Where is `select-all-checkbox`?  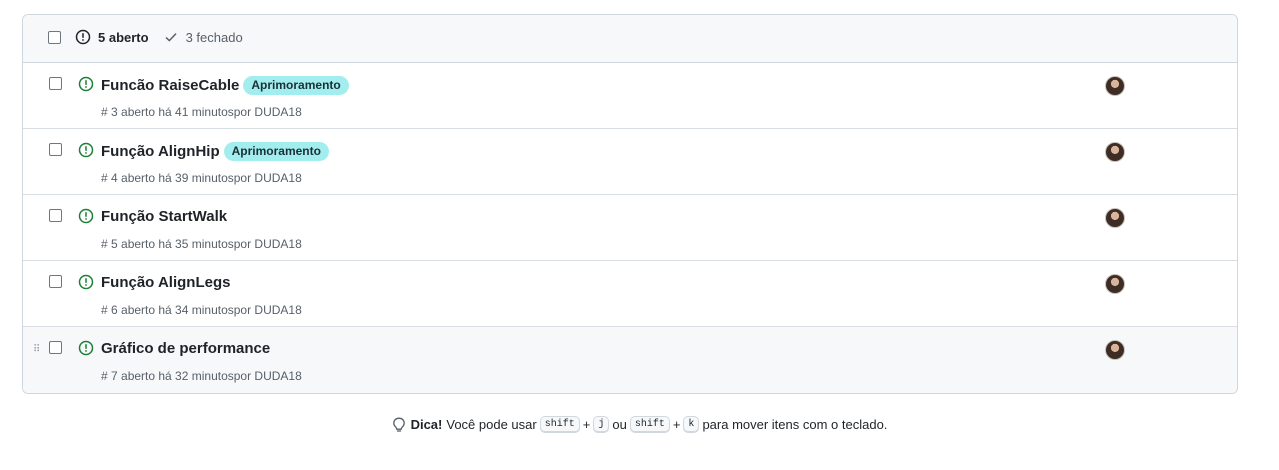
select-all-checkbox is located at coordinates (54, 37).